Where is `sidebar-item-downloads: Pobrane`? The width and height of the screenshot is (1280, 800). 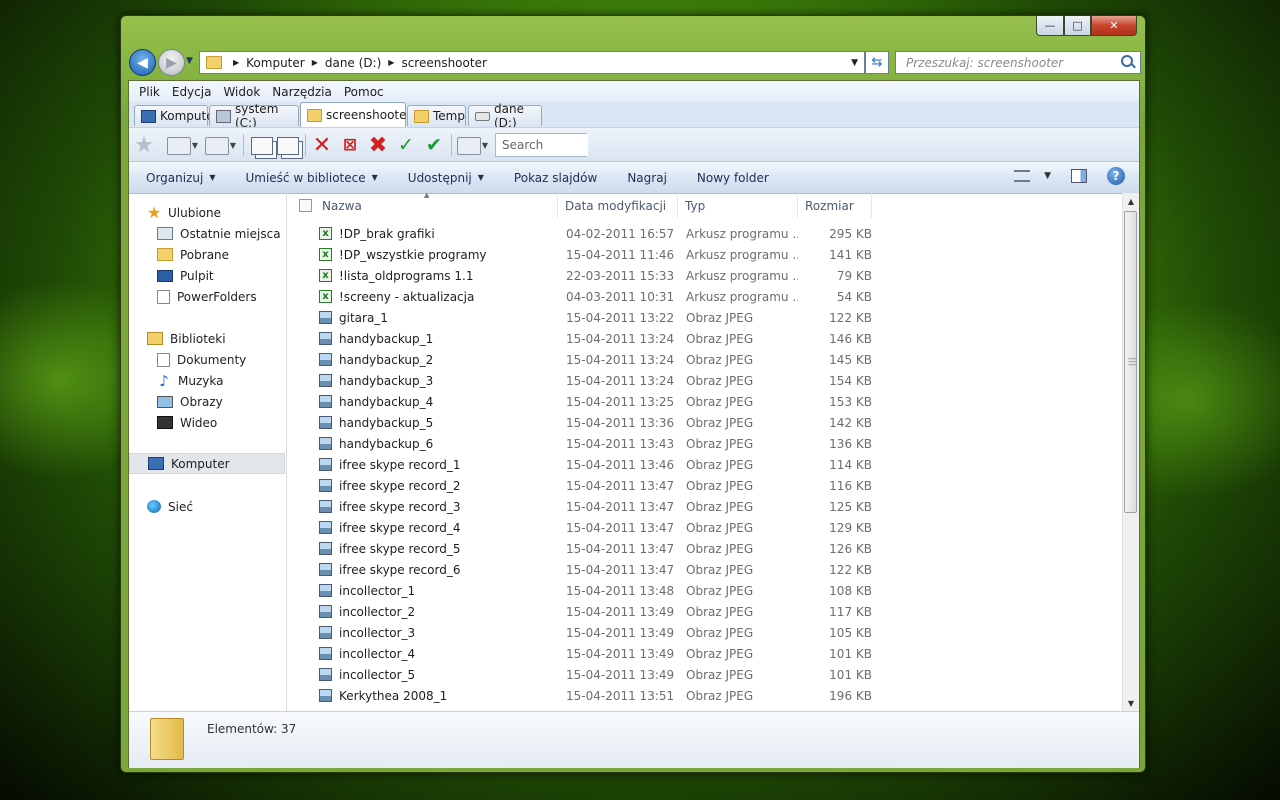
sidebar-item-downloads: Pobrane is located at coordinates (207, 254).